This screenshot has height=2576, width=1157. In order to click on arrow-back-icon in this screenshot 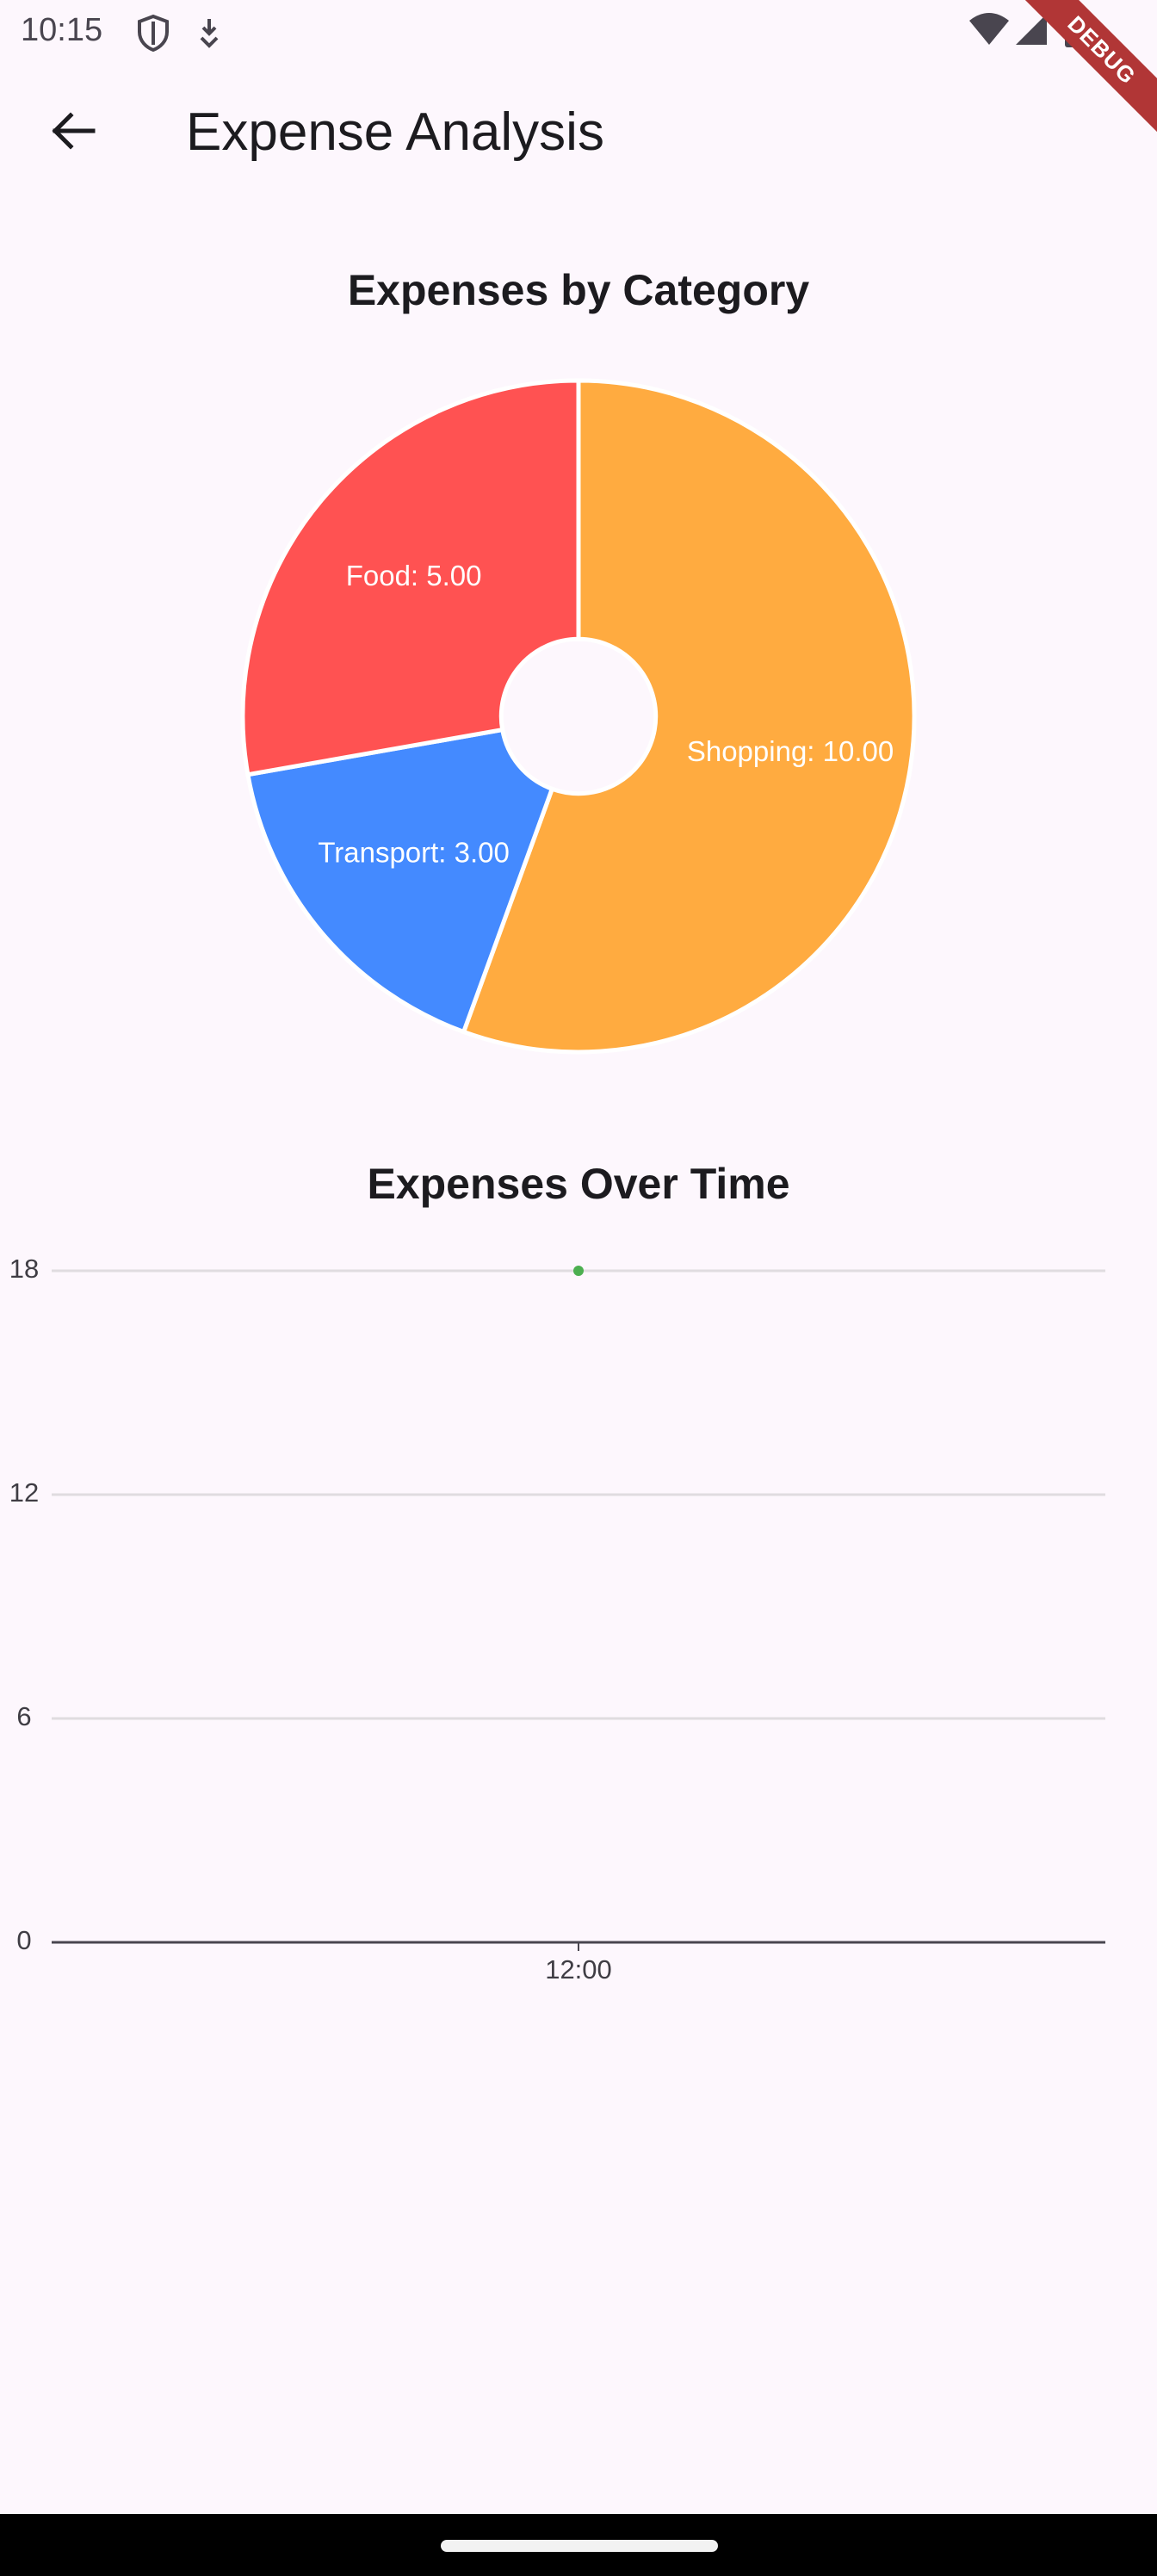, I will do `click(72, 133)`.